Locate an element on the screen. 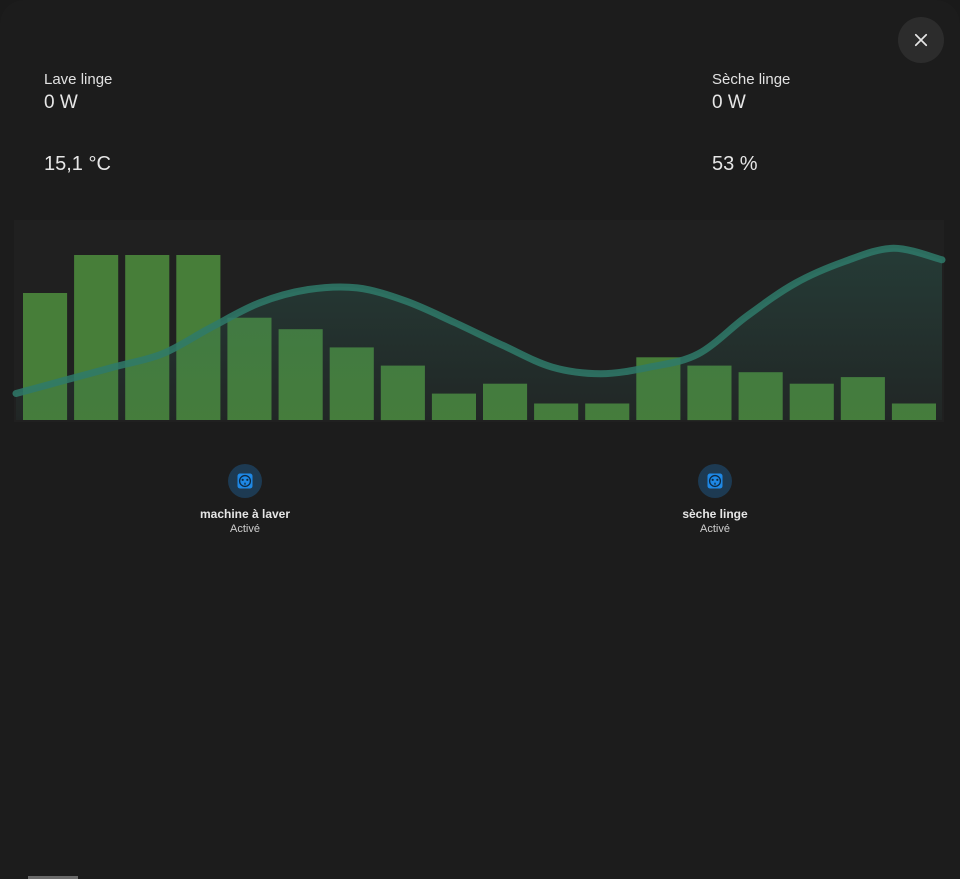 The width and height of the screenshot is (960, 879). device-machine-a-laver: machine à laver Activé is located at coordinates (245, 499).